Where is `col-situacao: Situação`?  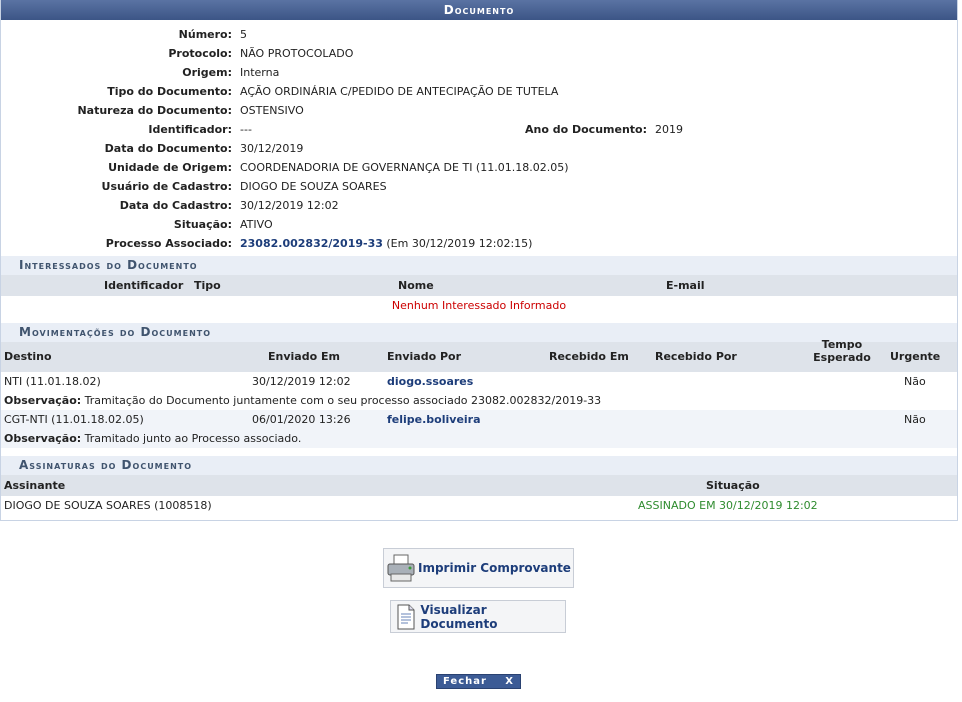 col-situacao: Situação is located at coordinates (733, 485).